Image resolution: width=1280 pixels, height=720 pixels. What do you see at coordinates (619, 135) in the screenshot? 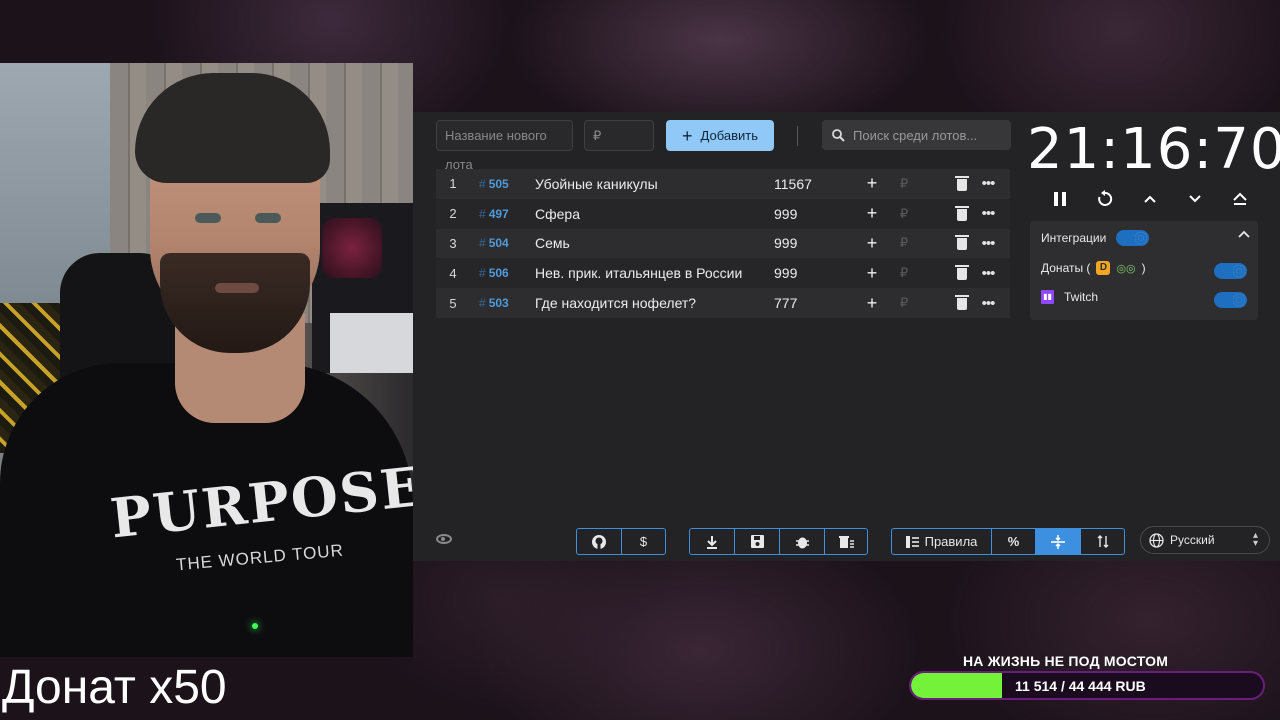
I see `lot-price-input: ₽` at bounding box center [619, 135].